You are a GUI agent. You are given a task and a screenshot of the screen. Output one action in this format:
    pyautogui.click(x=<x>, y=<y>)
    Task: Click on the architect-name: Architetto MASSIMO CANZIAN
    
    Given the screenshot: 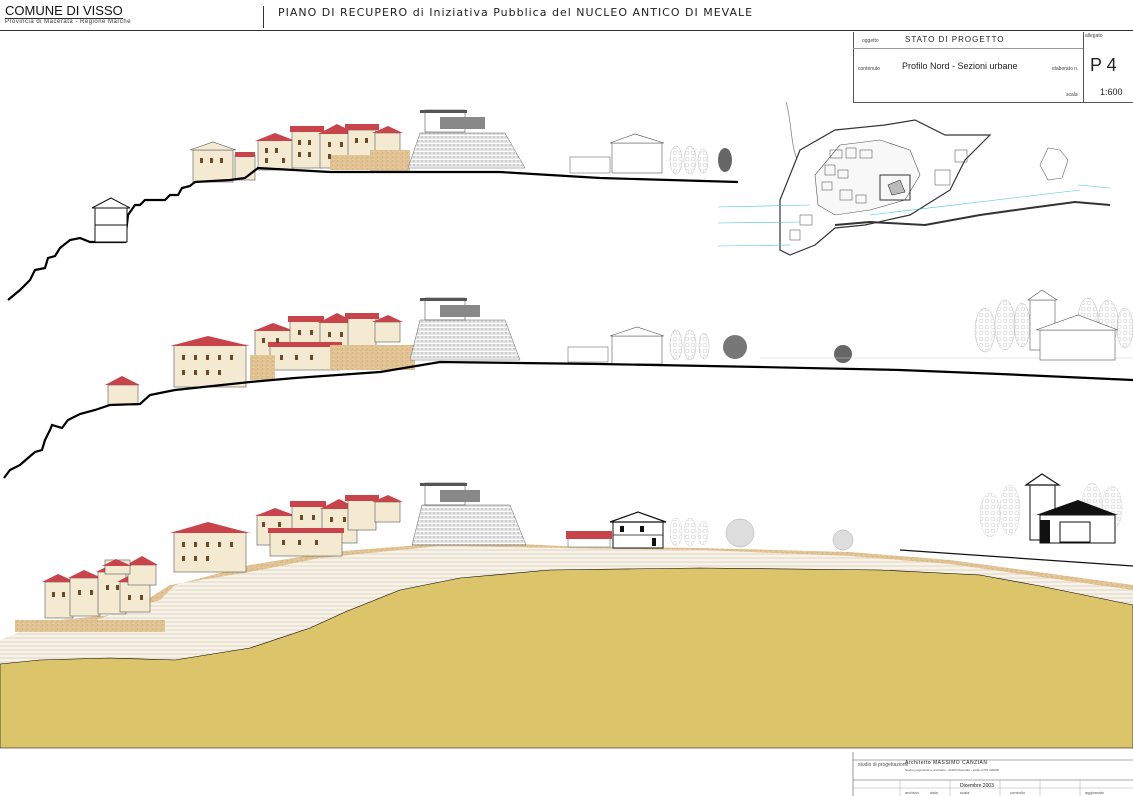 What is the action you would take?
    pyautogui.click(x=946, y=763)
    